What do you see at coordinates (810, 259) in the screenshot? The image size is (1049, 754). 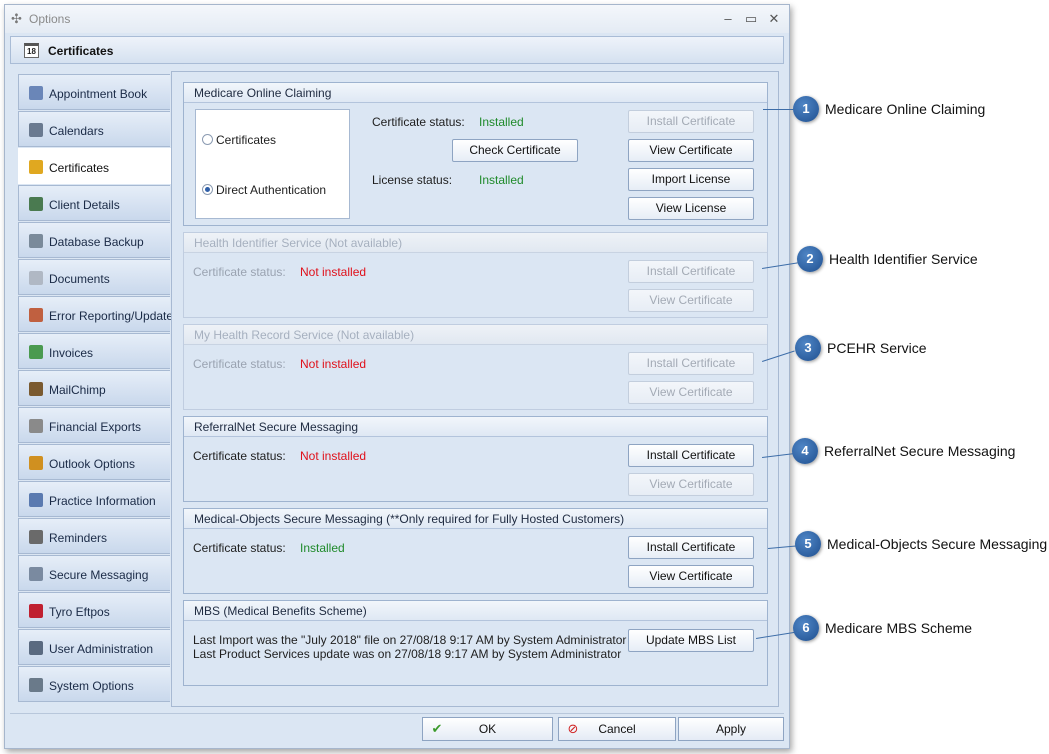 I see `callout-number-2: 2` at bounding box center [810, 259].